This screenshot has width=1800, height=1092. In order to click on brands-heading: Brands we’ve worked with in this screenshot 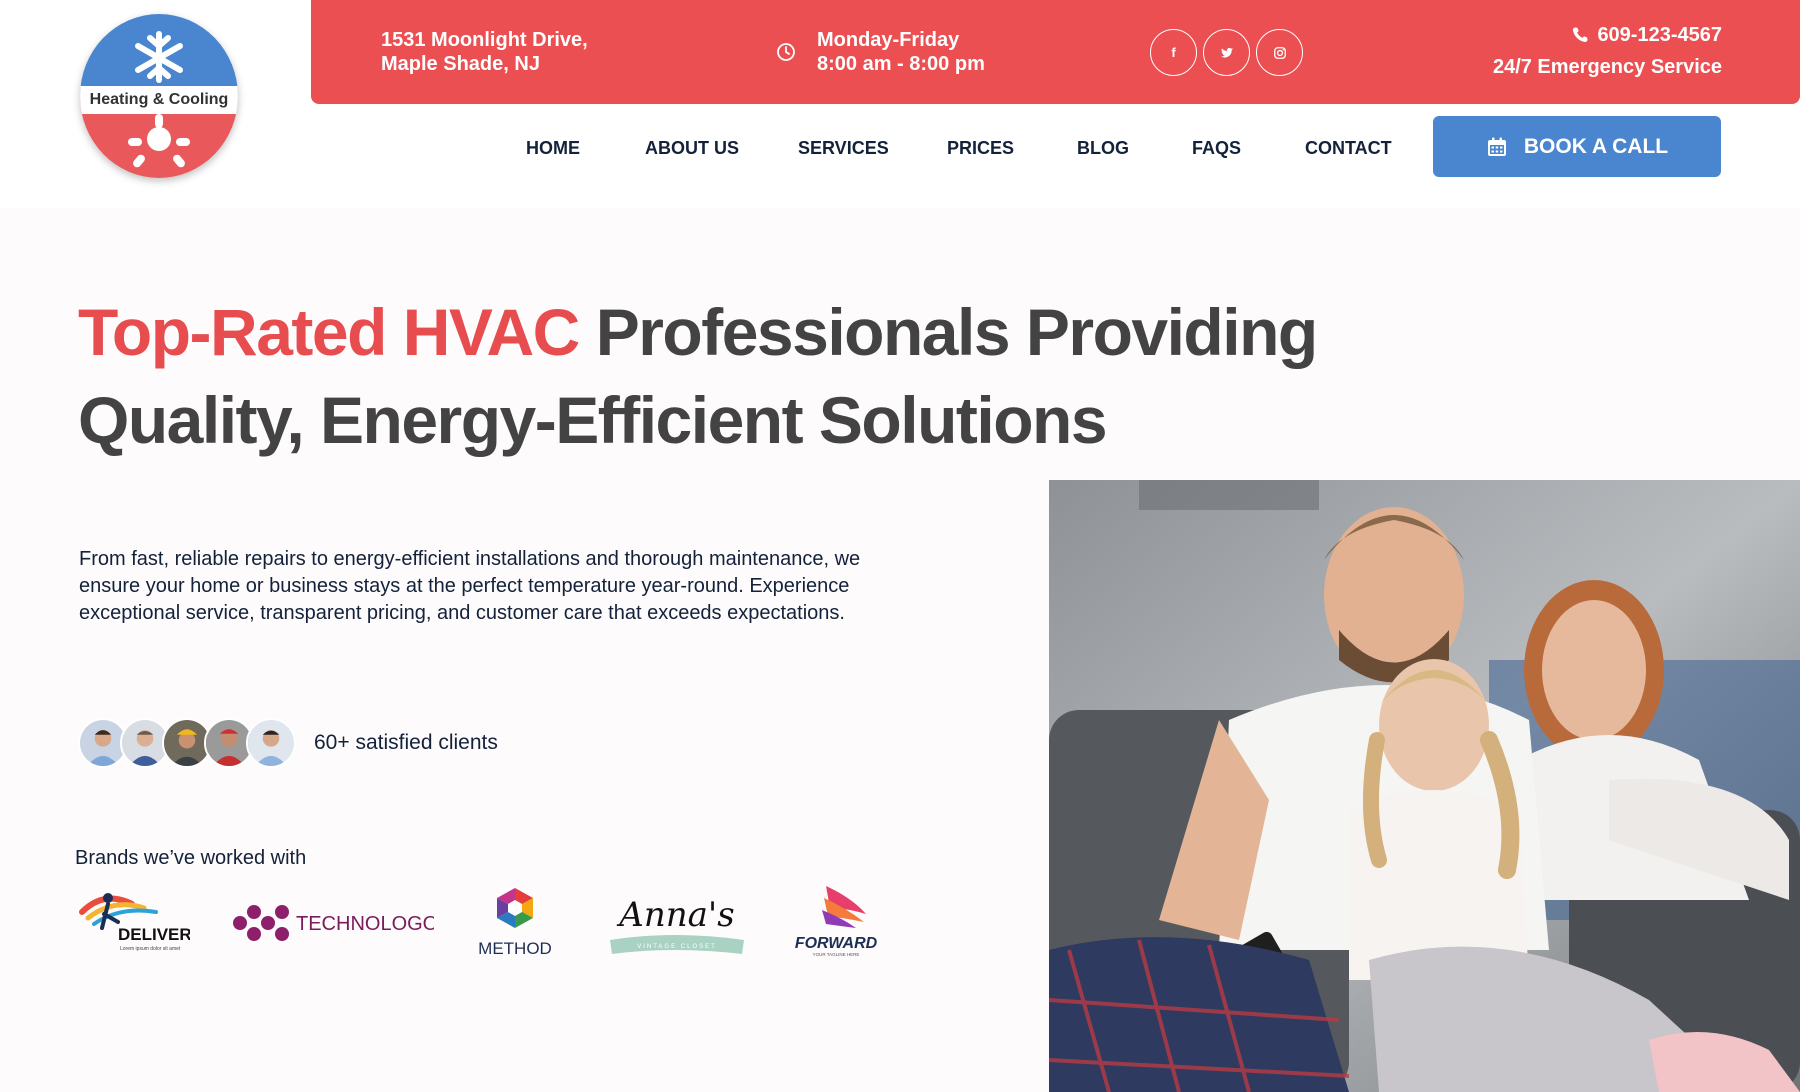, I will do `click(191, 858)`.